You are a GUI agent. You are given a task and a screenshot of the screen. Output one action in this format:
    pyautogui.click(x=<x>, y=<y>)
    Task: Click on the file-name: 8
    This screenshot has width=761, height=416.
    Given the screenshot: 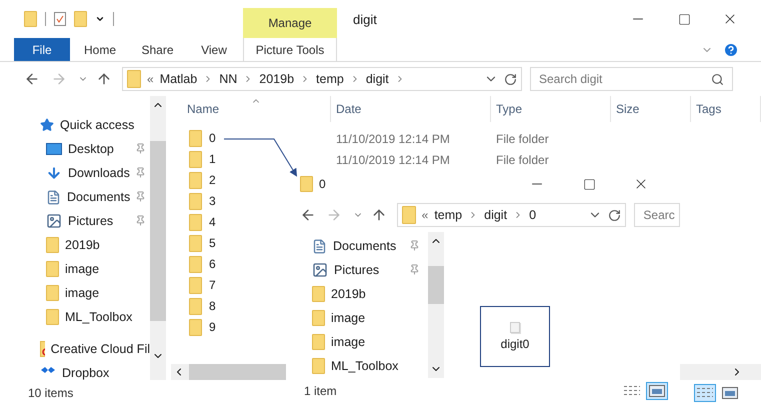 What is the action you would take?
    pyautogui.click(x=212, y=306)
    